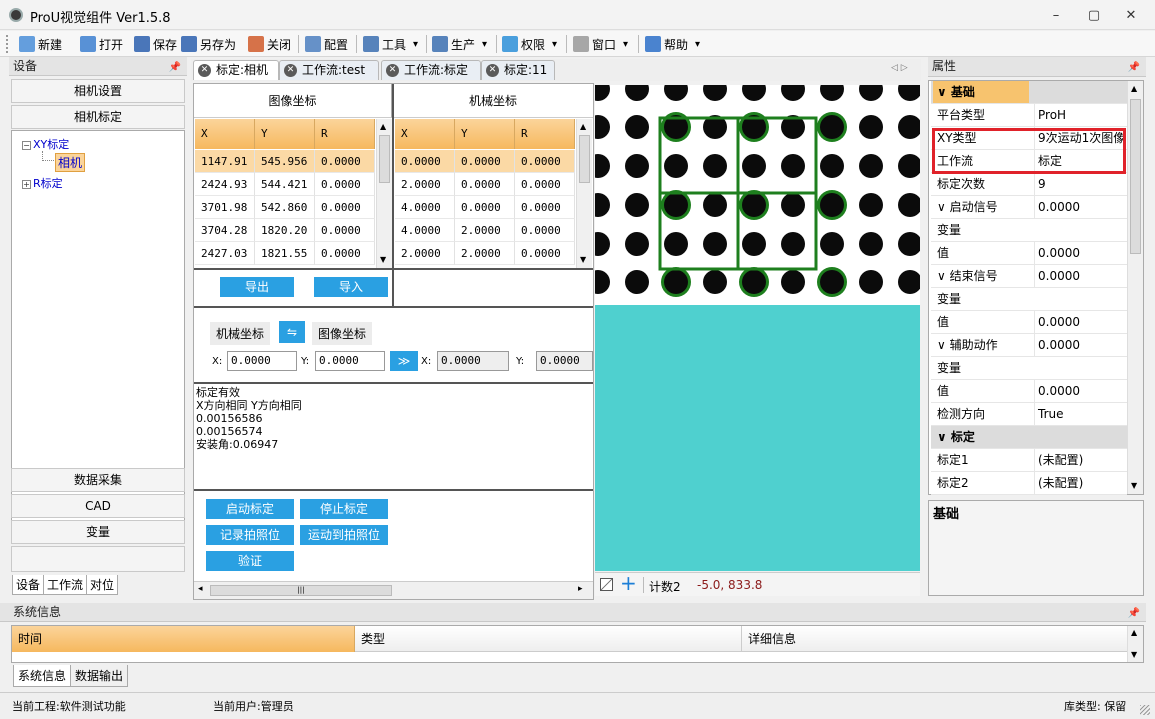  What do you see at coordinates (1145, 710) in the screenshot?
I see `resize-grip-icon` at bounding box center [1145, 710].